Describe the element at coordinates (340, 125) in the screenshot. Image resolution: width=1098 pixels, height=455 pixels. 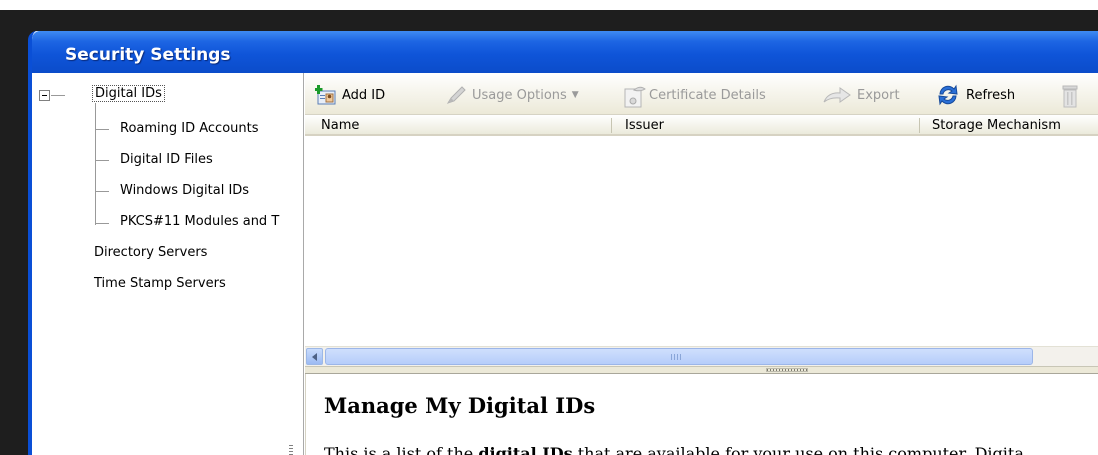
I see `column-header-name: Name` at that location.